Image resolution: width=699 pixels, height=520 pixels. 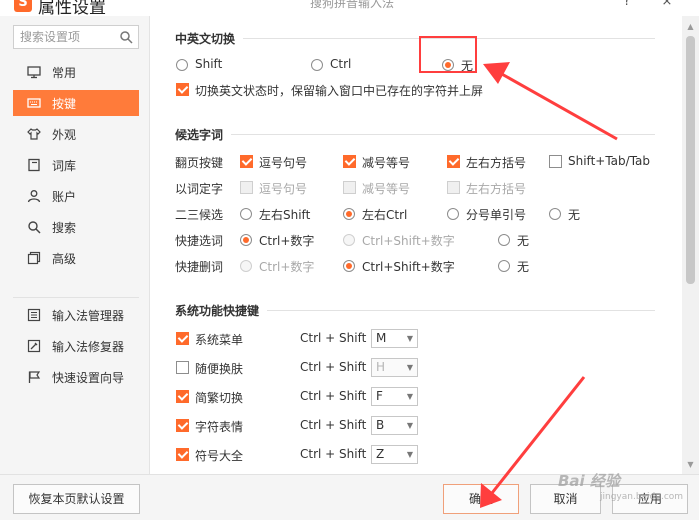 What do you see at coordinates (182, 338) in the screenshot?
I see `checkbox-shortcut-menu` at bounding box center [182, 338].